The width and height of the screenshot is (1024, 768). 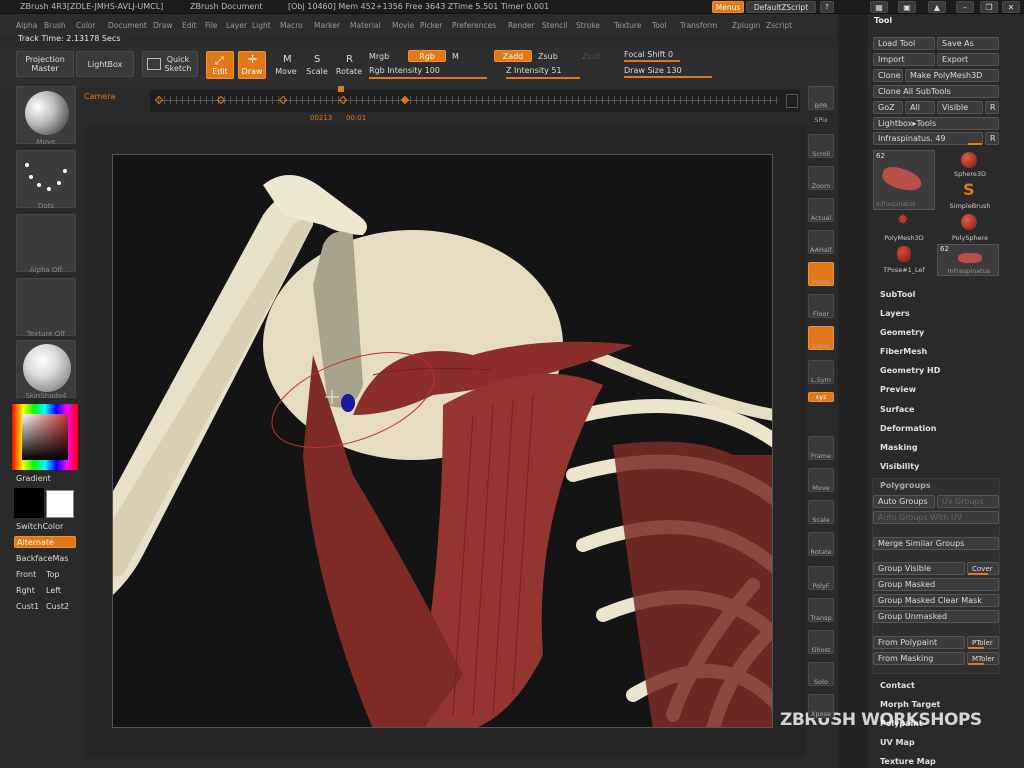 What do you see at coordinates (365, 25) in the screenshot?
I see `menu-material: Material` at bounding box center [365, 25].